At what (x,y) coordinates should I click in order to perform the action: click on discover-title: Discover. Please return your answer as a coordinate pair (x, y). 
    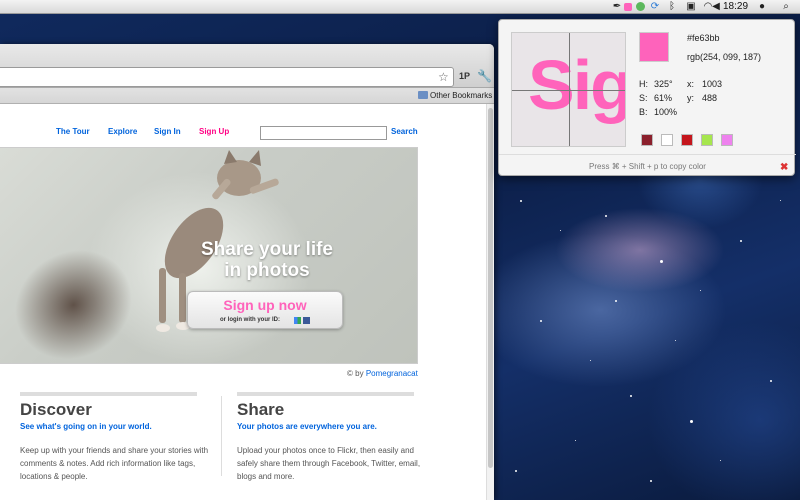
    Looking at the image, I should click on (56, 409).